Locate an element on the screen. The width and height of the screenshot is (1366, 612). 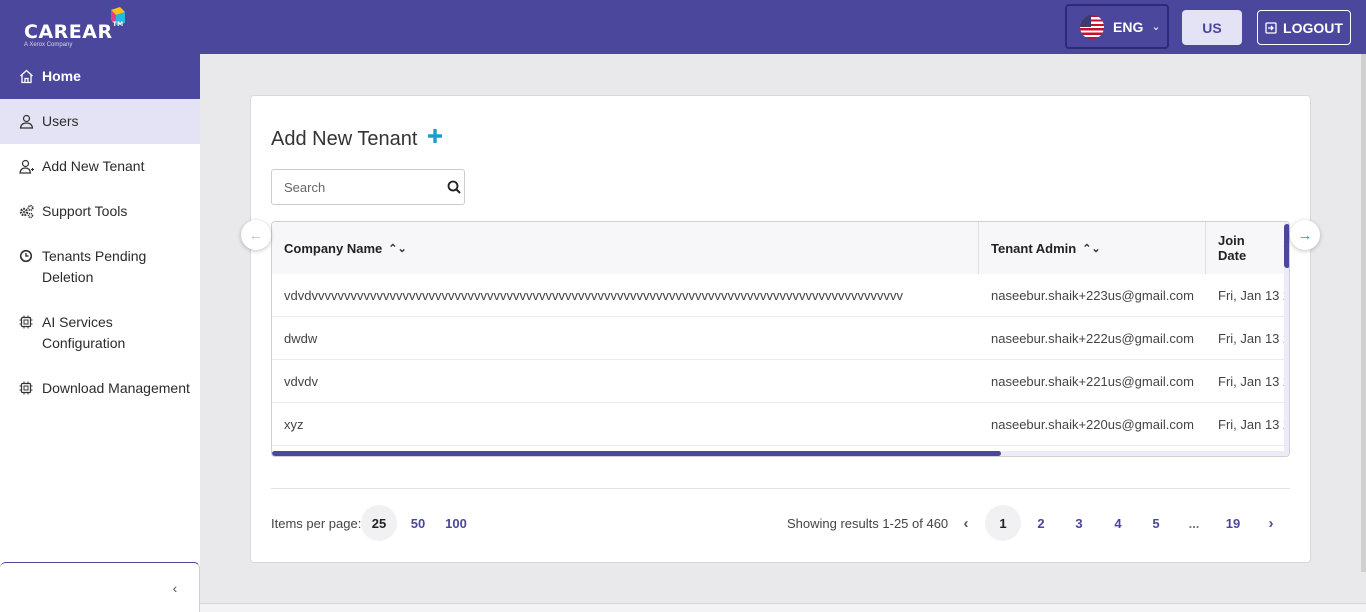
sidebar-item-label: Home is located at coordinates (61, 76).